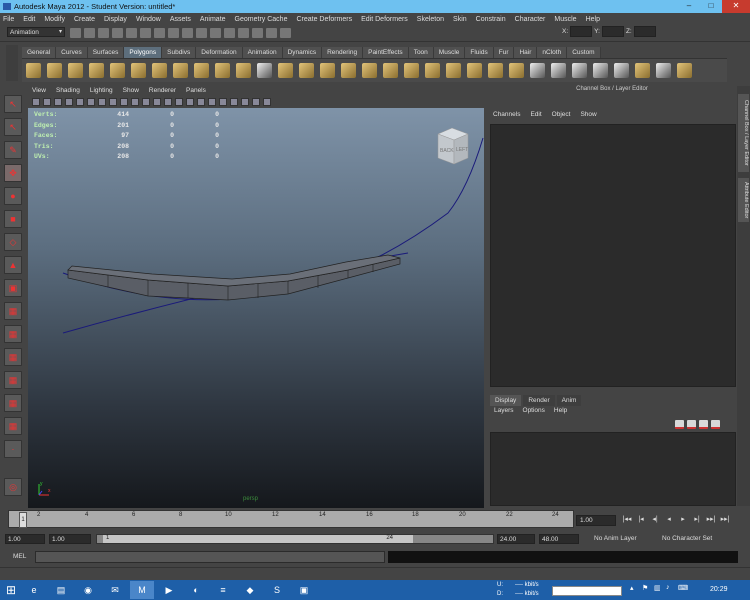 This screenshot has height=600, width=750. What do you see at coordinates (569, 400) in the screenshot?
I see `tab-anim-layers: Anim` at bounding box center [569, 400].